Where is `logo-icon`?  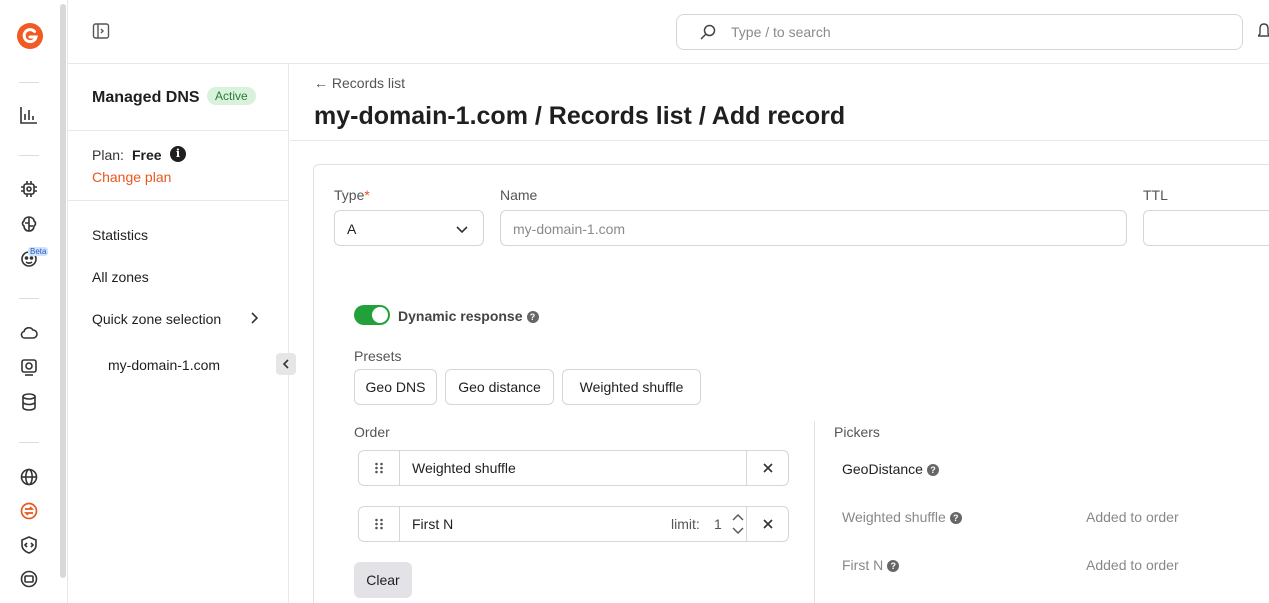
logo-icon is located at coordinates (30, 36).